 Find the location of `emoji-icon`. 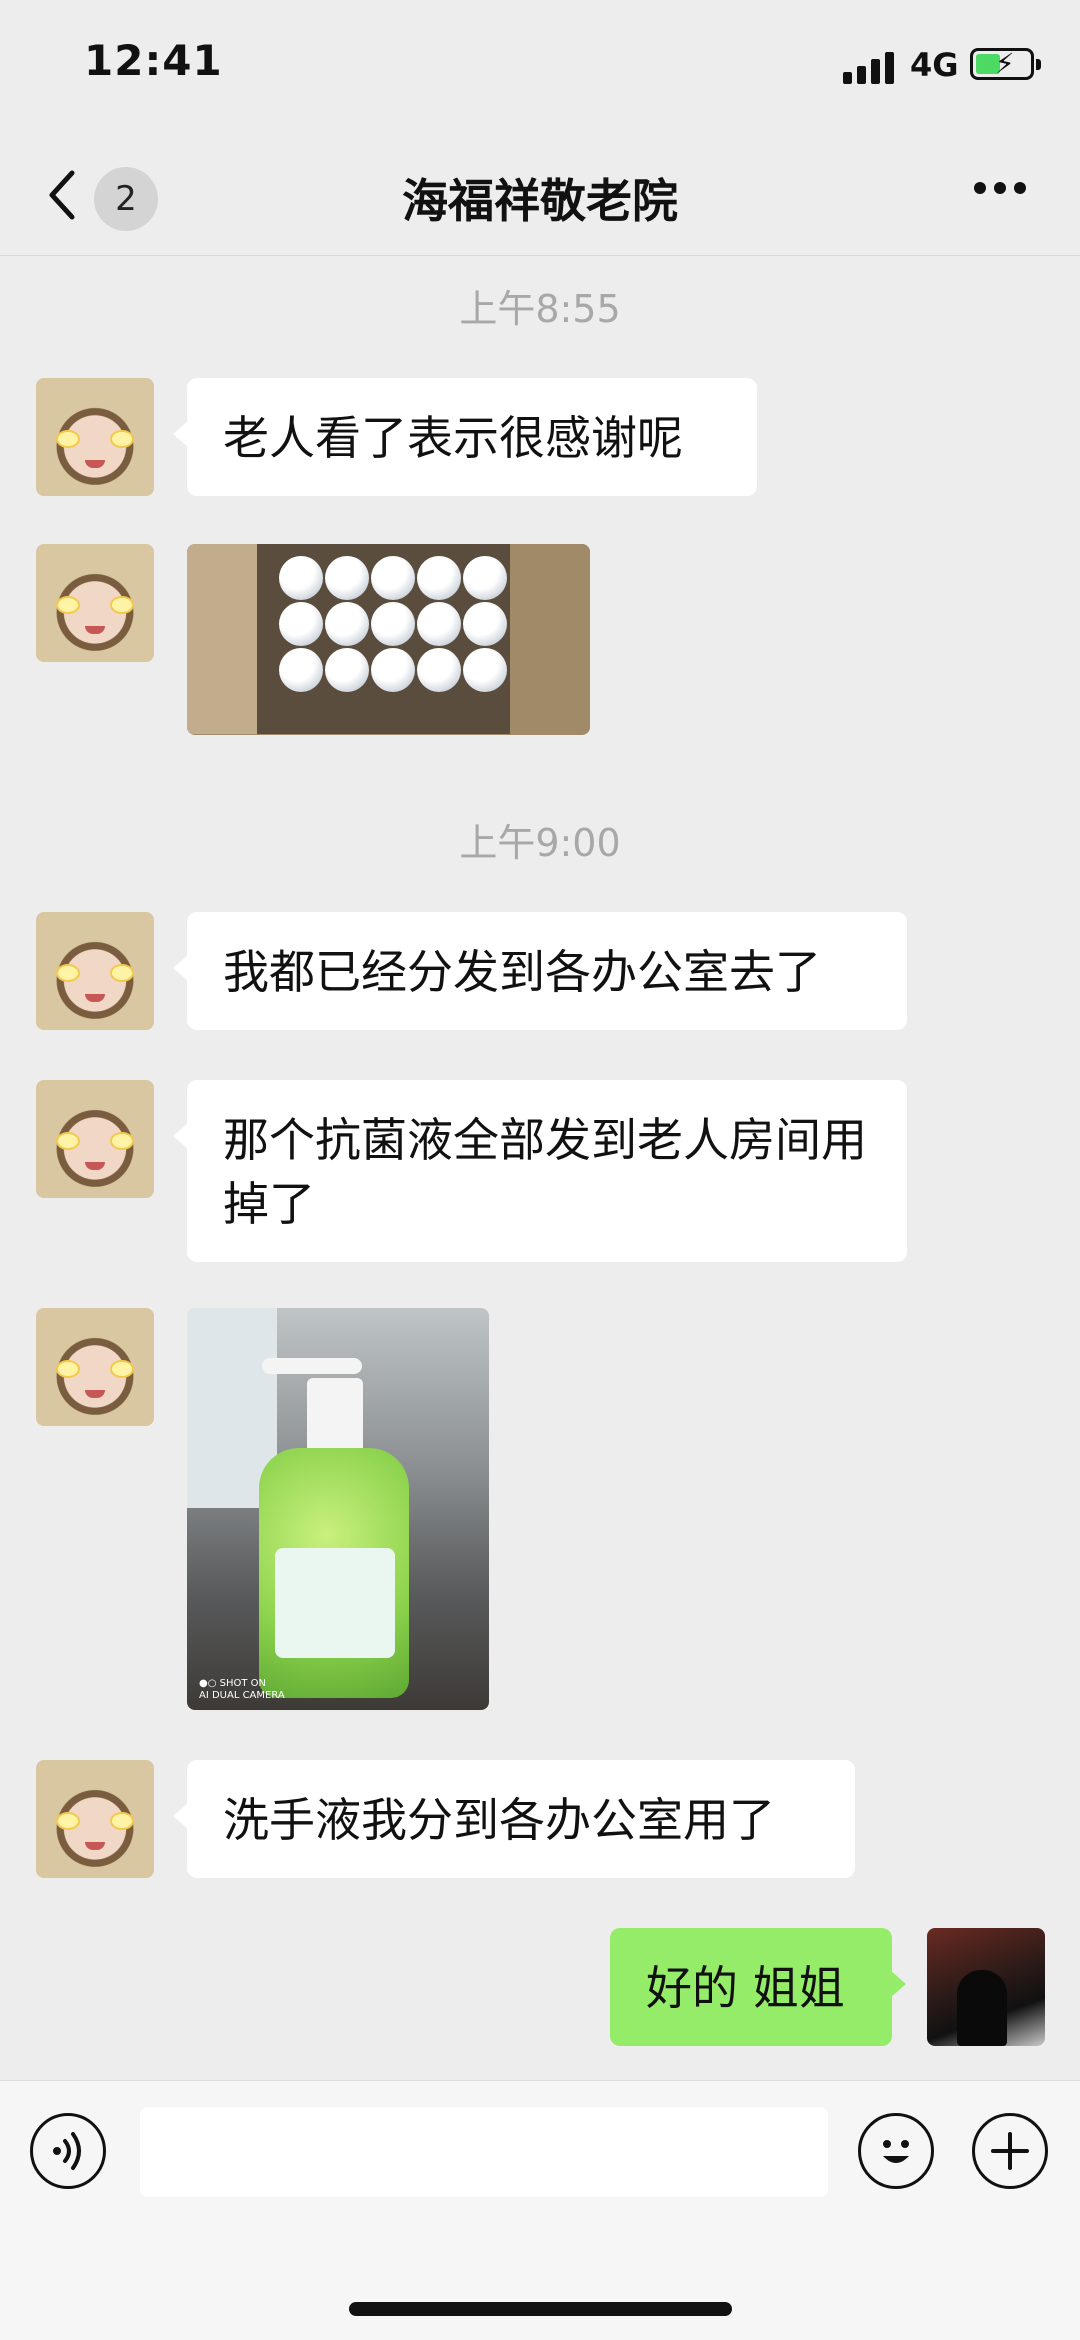

emoji-icon is located at coordinates (896, 2151).